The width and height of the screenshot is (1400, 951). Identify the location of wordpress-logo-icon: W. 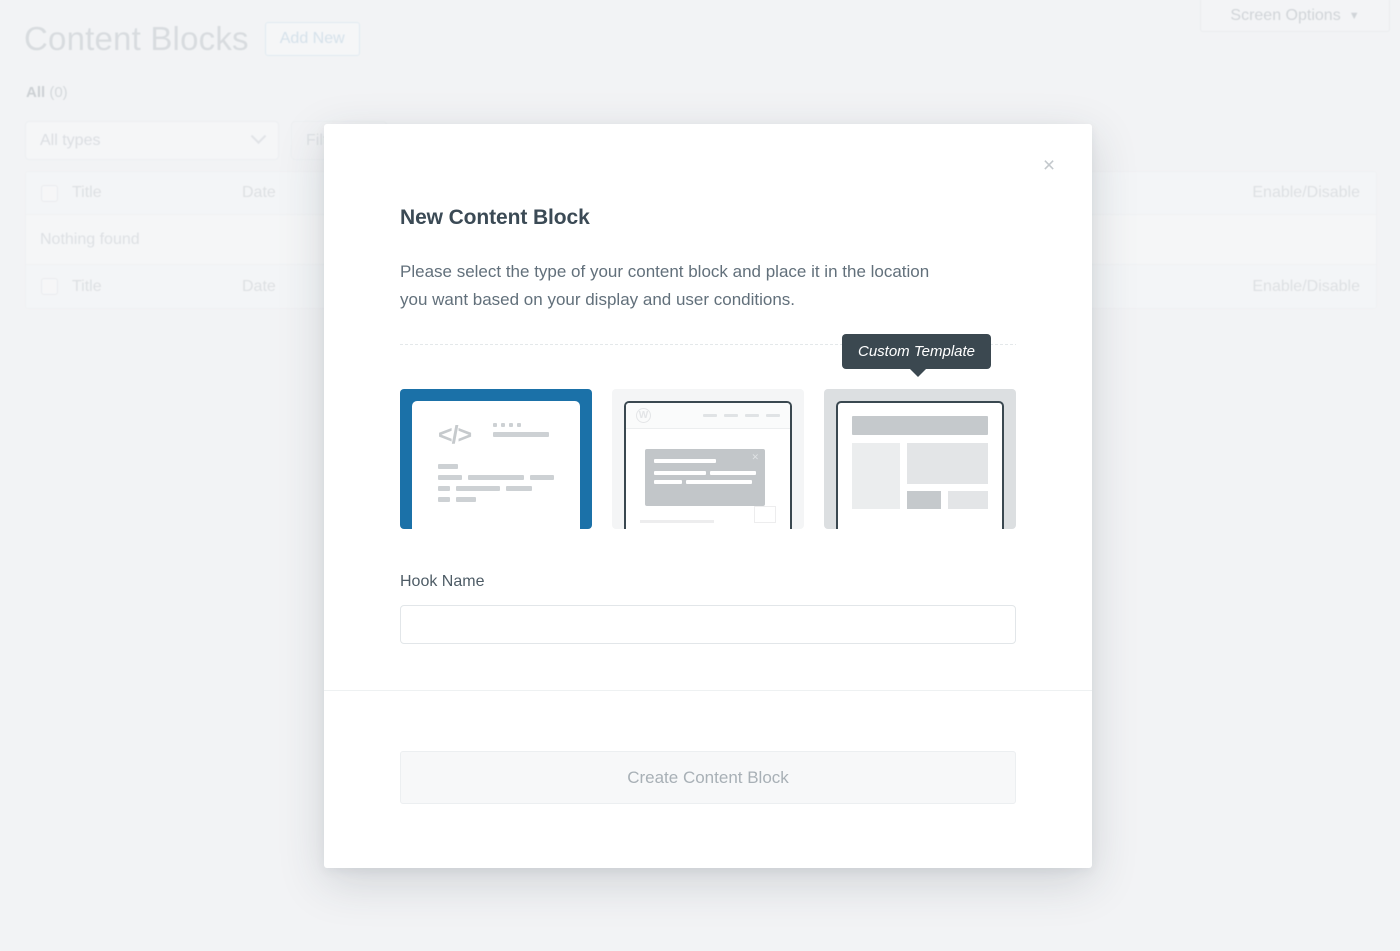
(643, 416).